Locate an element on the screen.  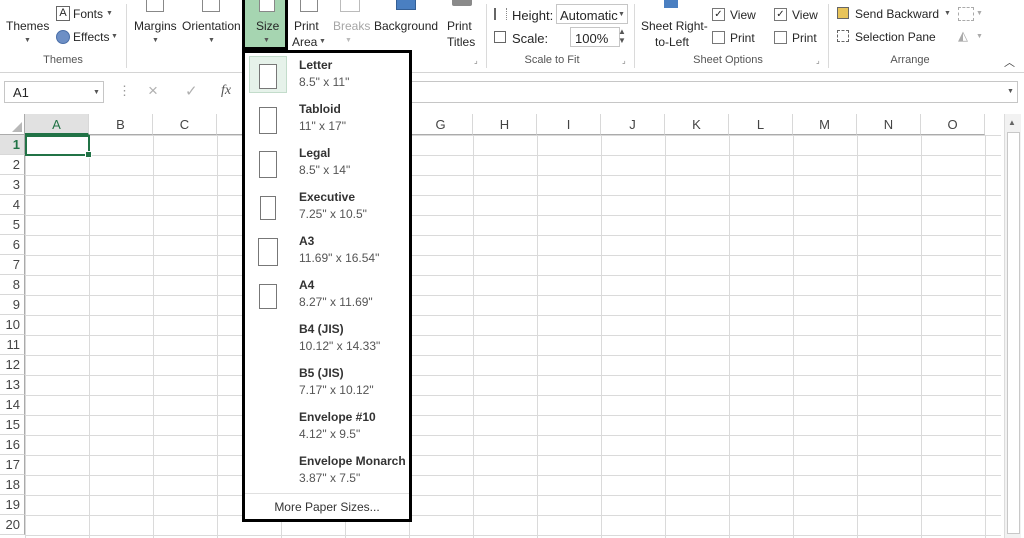
paper-size-option: A3 11.69" x 16.54" is located at coordinates (327, 251).